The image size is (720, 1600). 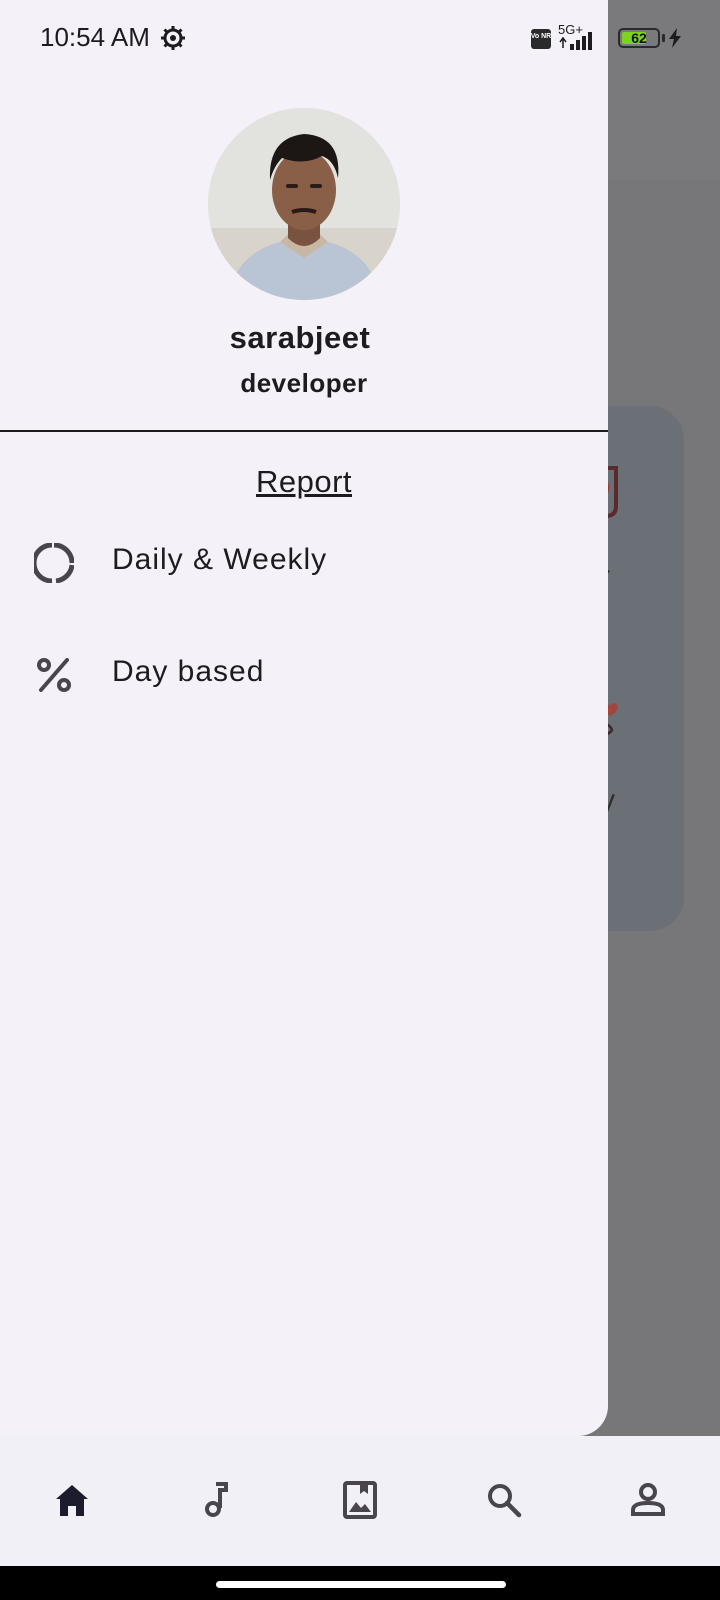 I want to click on photo-bookmark-icon, so click(x=360, y=1500).